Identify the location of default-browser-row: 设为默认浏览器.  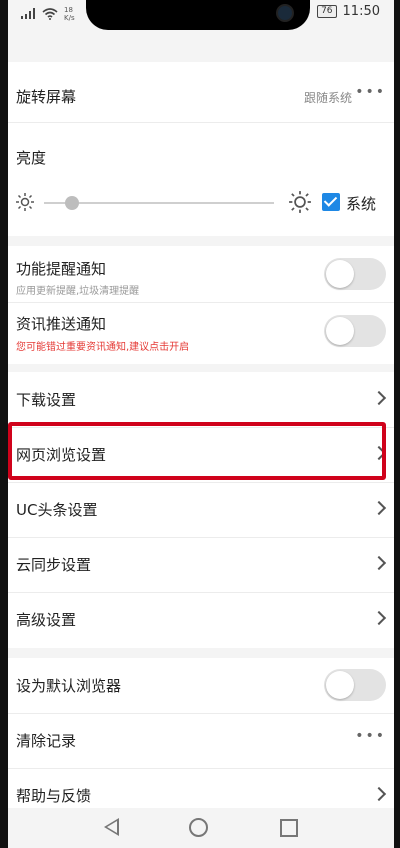
(201, 686).